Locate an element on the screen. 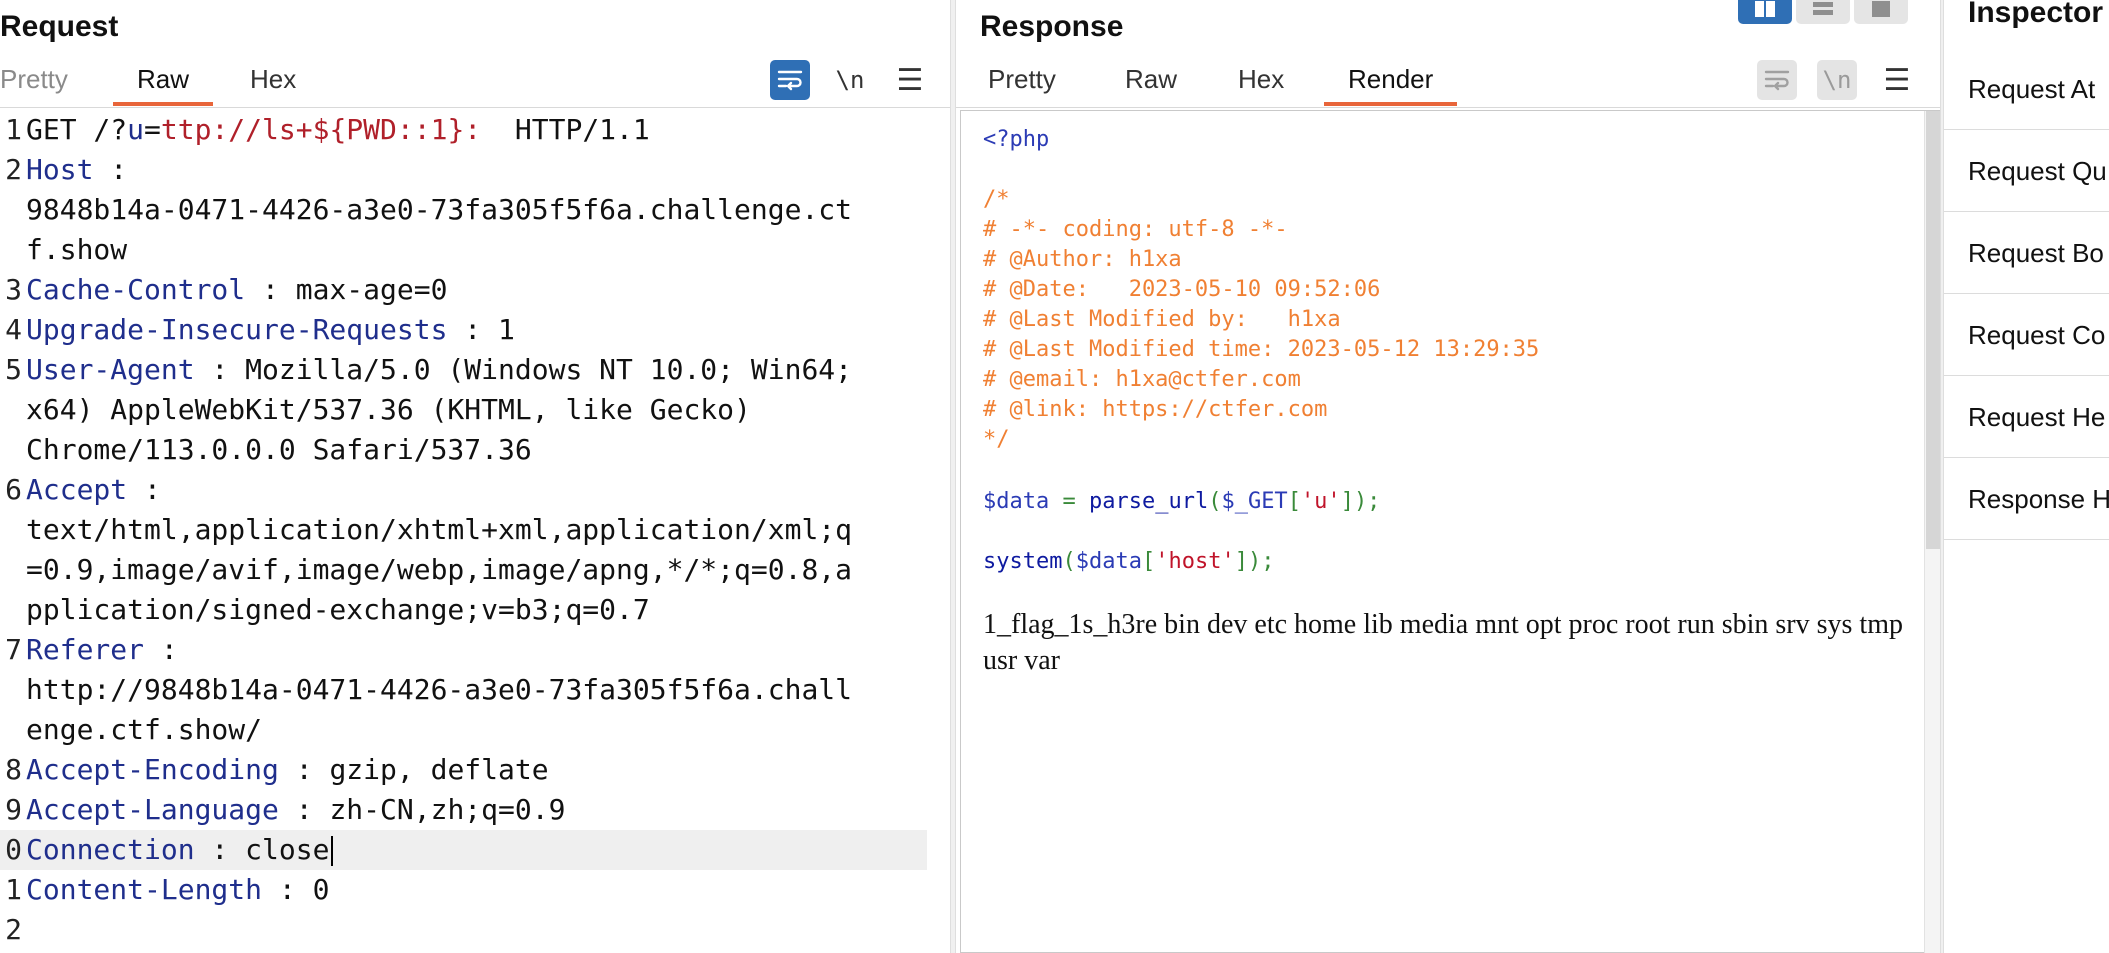 The width and height of the screenshot is (2109, 953). header-key: u is located at coordinates (136, 129).